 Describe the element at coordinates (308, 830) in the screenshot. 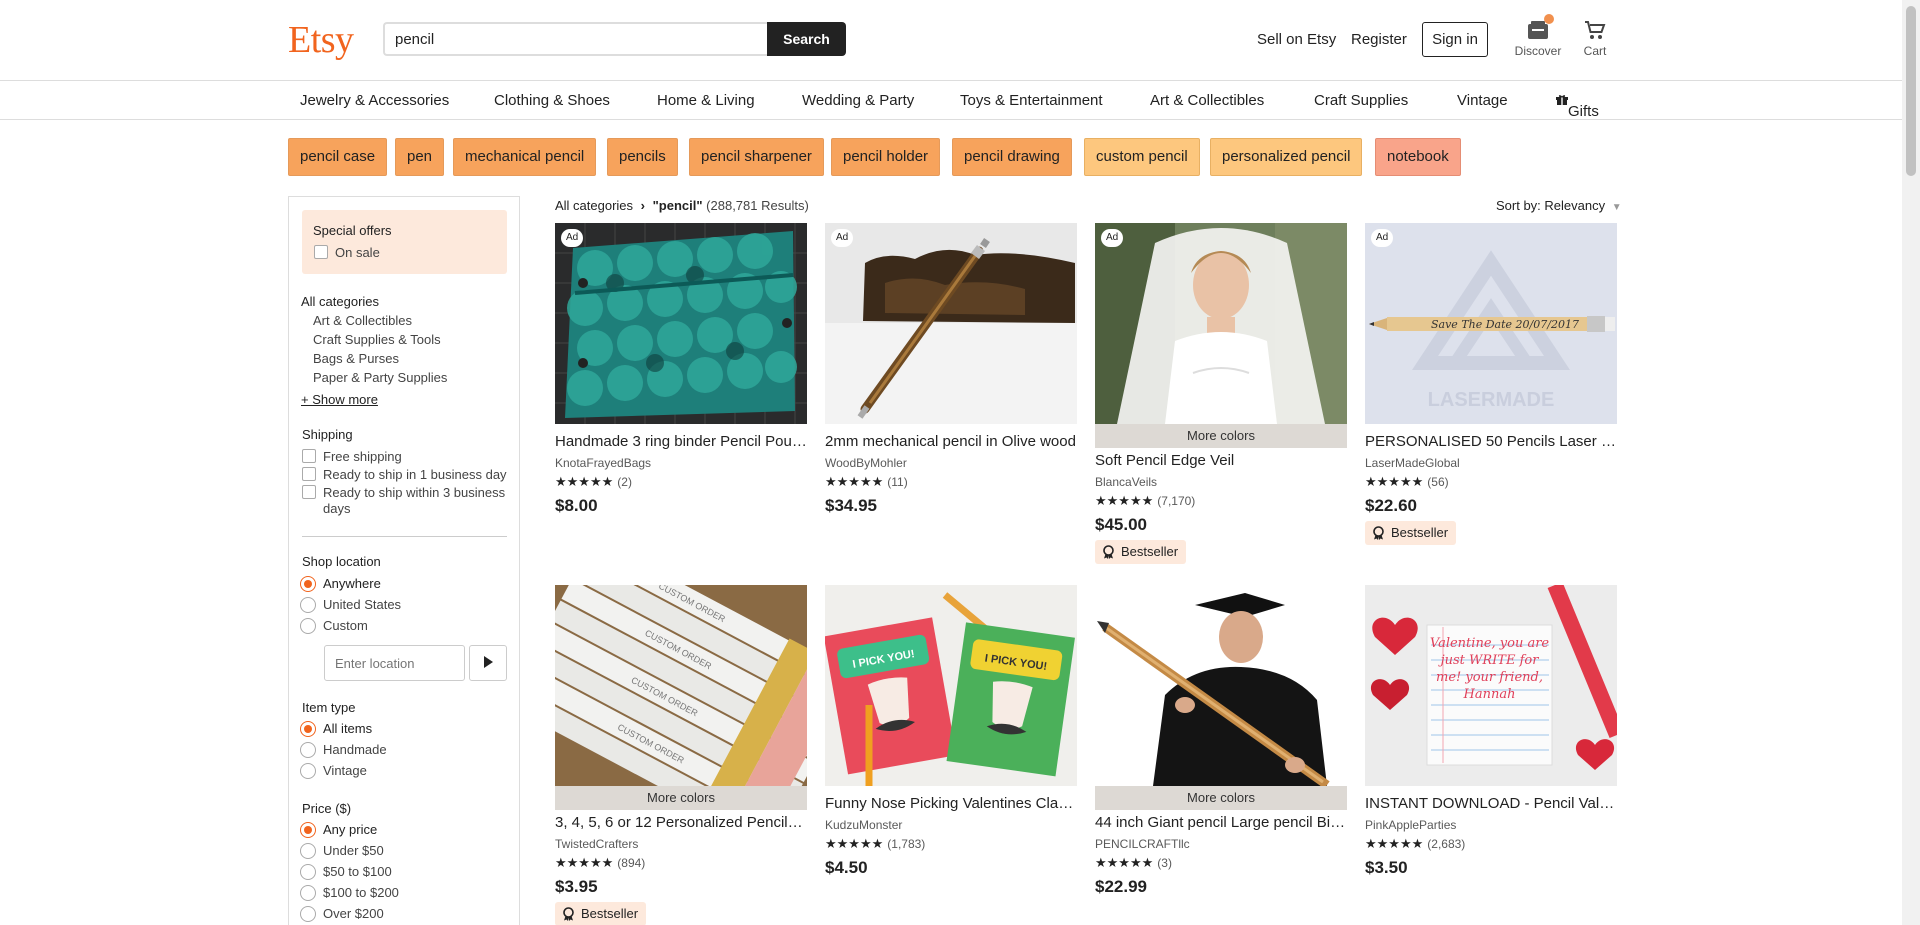

I see `price-any-radio` at that location.